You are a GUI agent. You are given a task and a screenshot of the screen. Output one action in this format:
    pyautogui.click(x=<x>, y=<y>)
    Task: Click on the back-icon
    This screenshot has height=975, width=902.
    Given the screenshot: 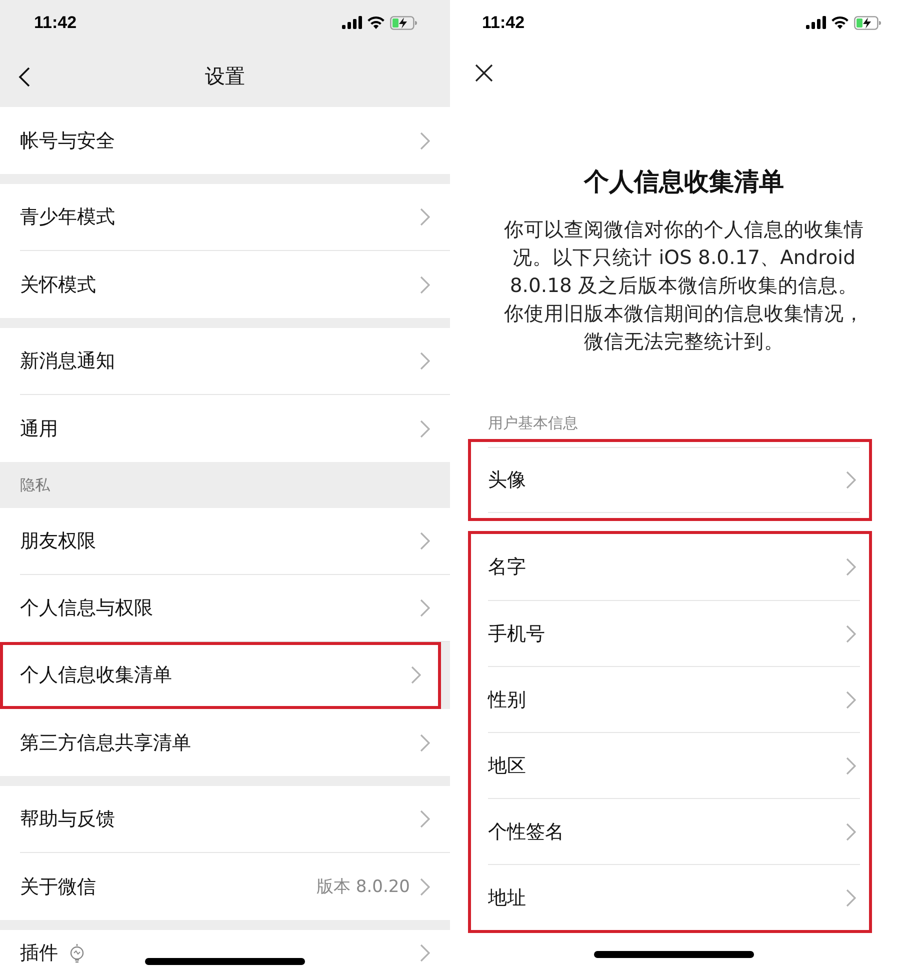 What is the action you would take?
    pyautogui.click(x=24, y=77)
    